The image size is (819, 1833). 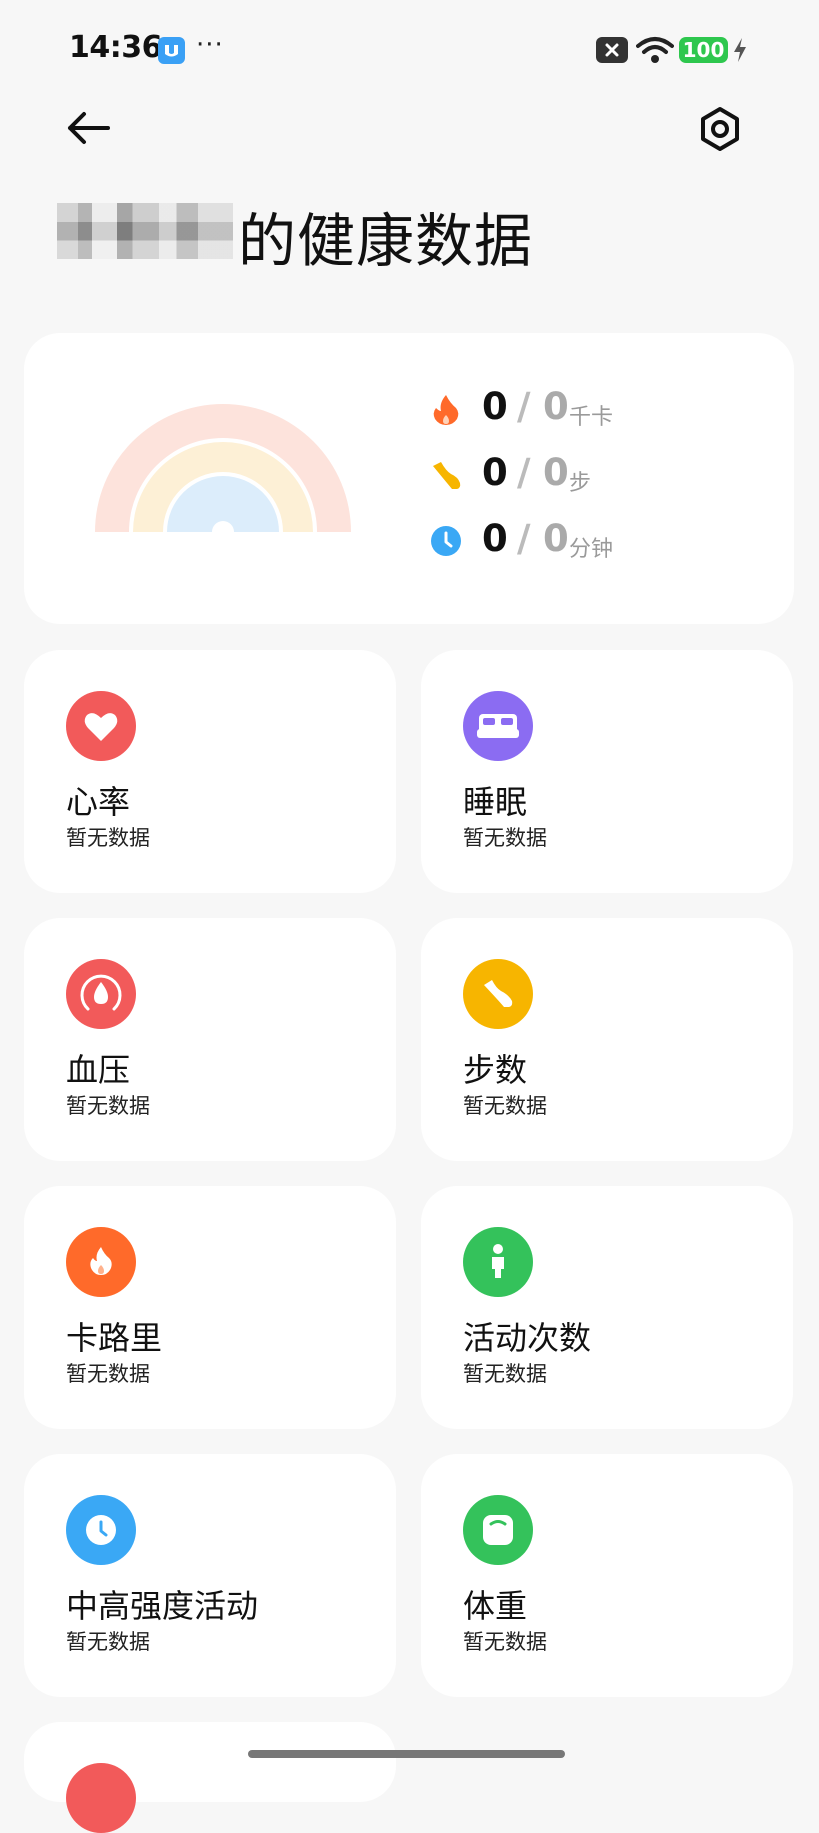 What do you see at coordinates (409, 478) in the screenshot?
I see `activity-summary-card: 0 / 0 千卡 0 / 0 步 0 / 0 分钟` at bounding box center [409, 478].